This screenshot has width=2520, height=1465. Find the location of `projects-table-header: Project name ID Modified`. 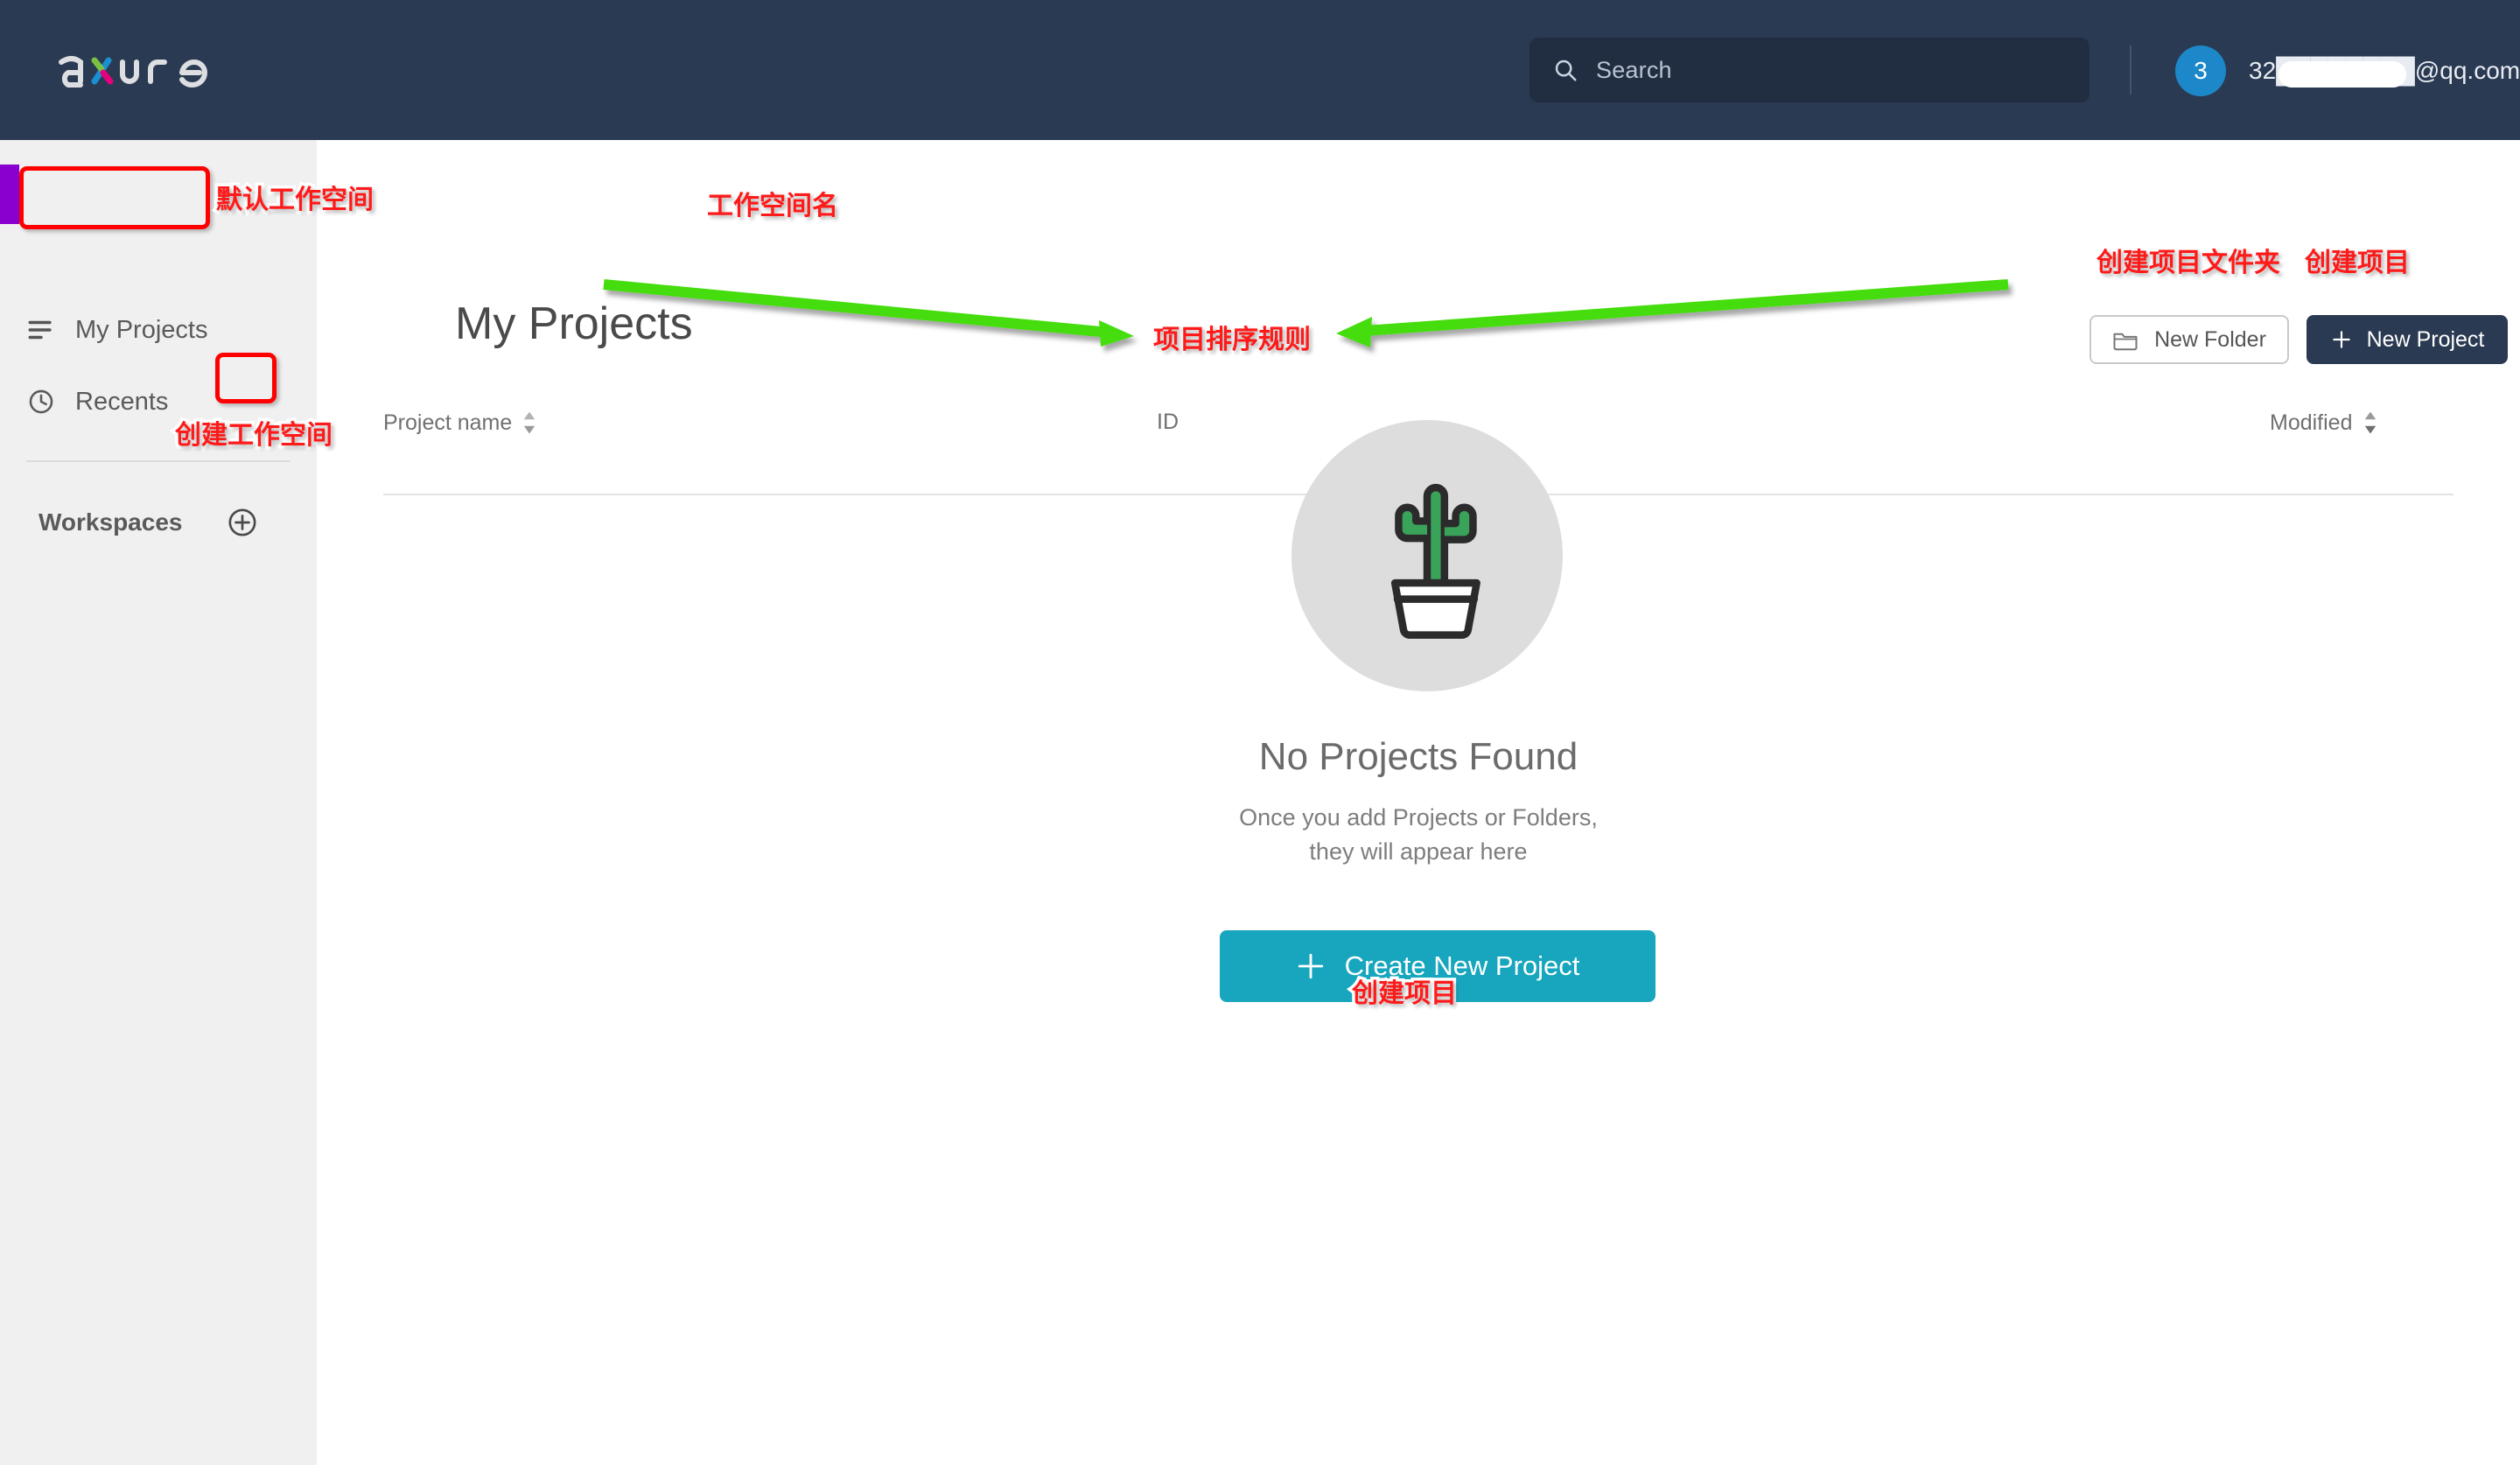

projects-table-header: Project name ID Modified is located at coordinates (1418, 444).